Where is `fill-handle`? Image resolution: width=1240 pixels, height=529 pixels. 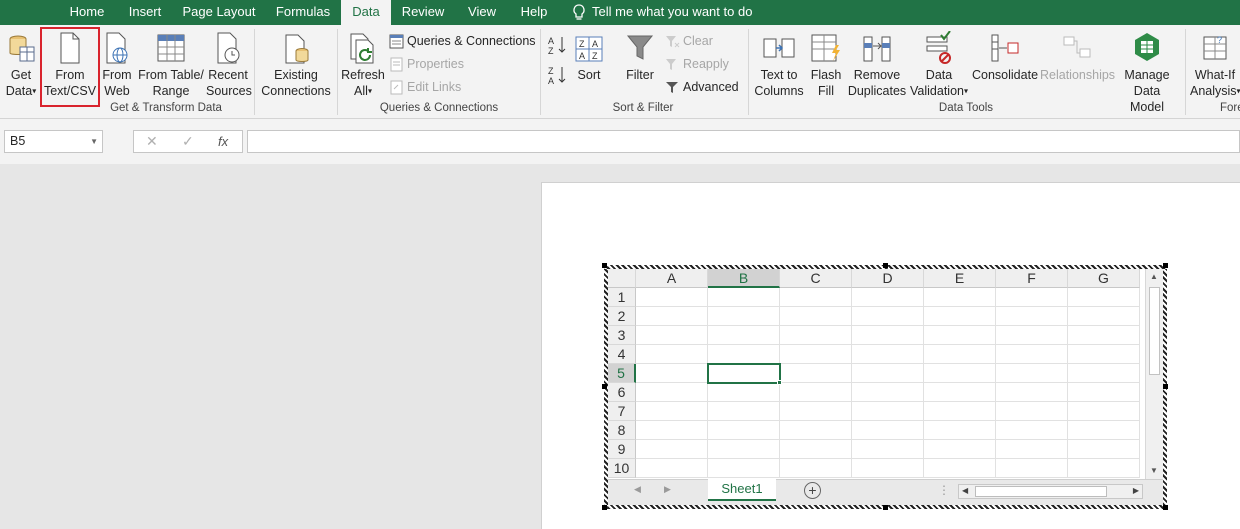
fill-handle is located at coordinates (779, 382).